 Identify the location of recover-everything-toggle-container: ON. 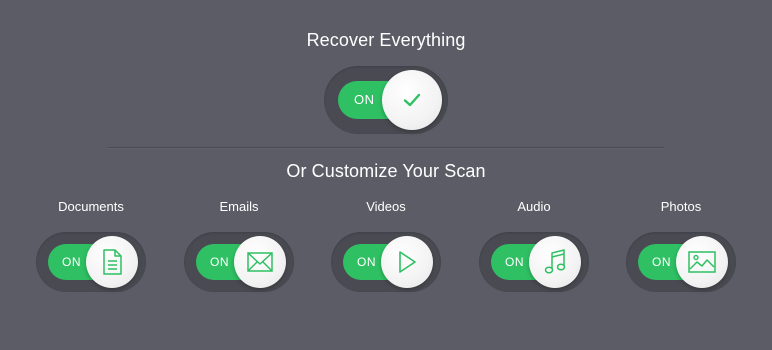
(386, 100).